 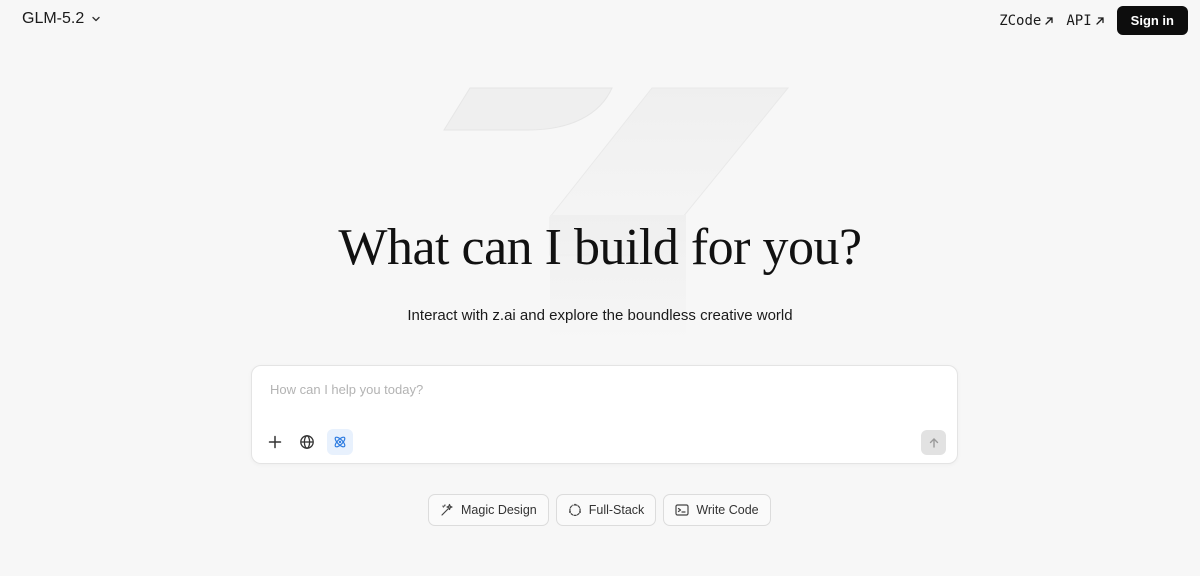 I want to click on add-attachment-button, so click(x=275, y=442).